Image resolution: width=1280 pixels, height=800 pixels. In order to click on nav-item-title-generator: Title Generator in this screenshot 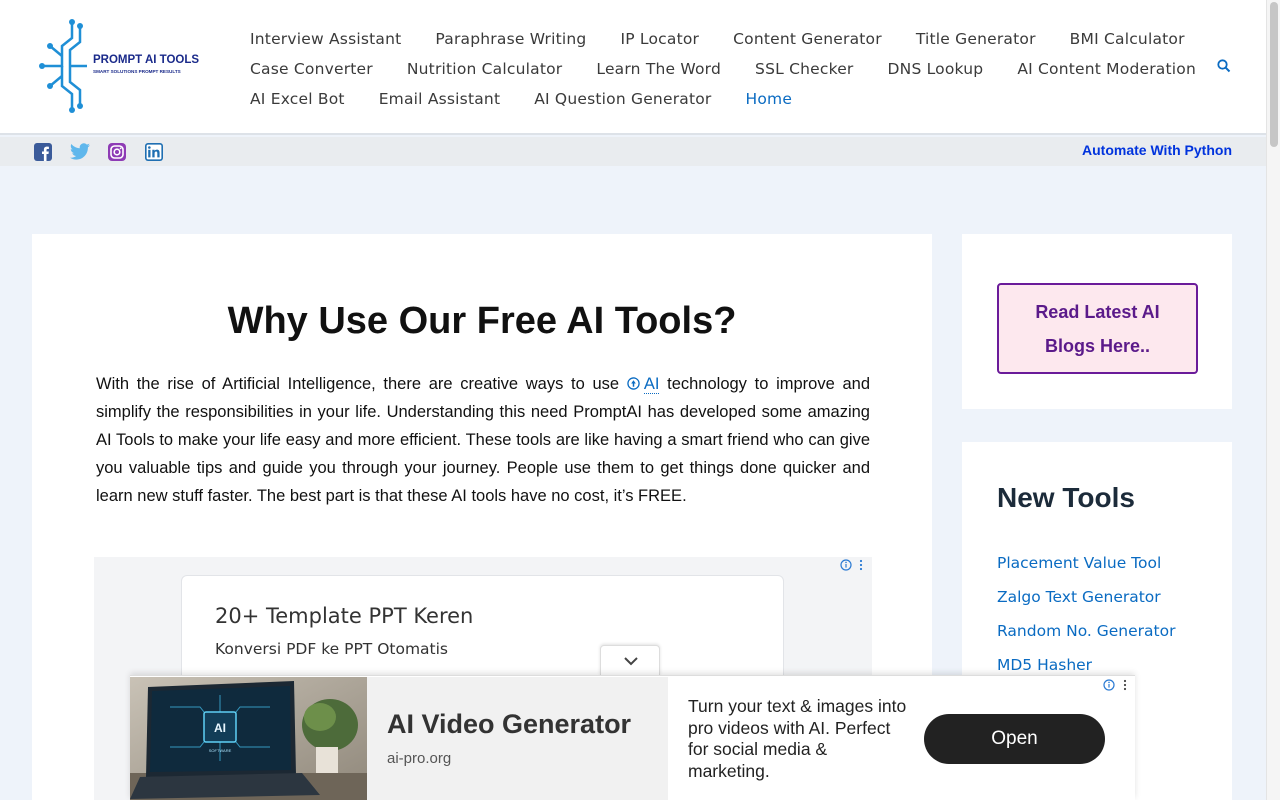, I will do `click(976, 39)`.